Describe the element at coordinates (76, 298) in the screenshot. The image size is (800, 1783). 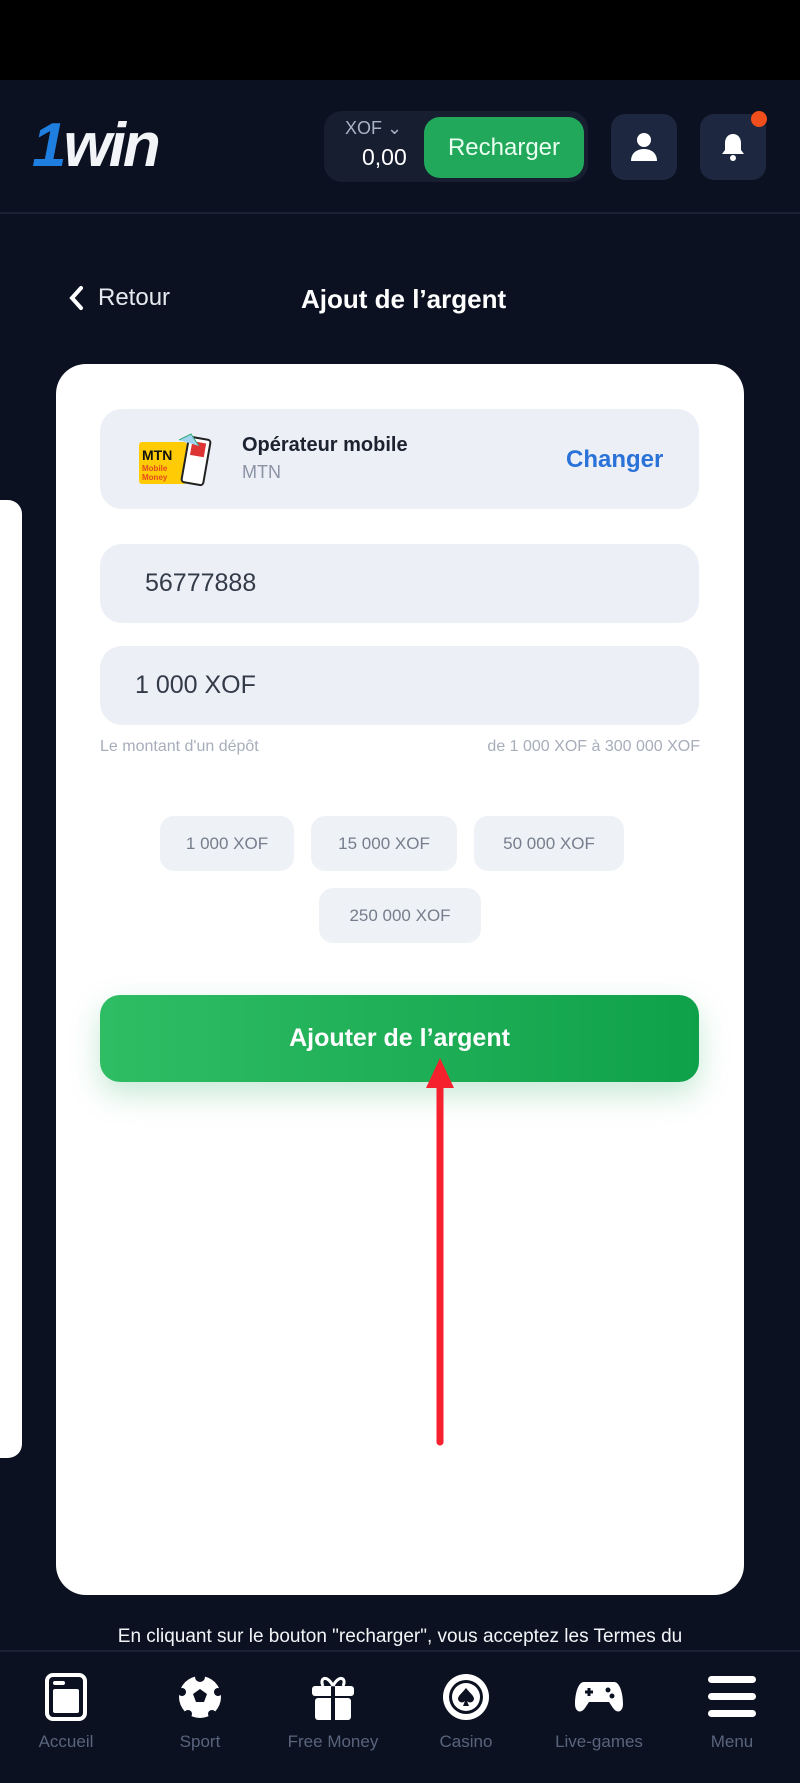
I see `chevron-left-icon` at that location.